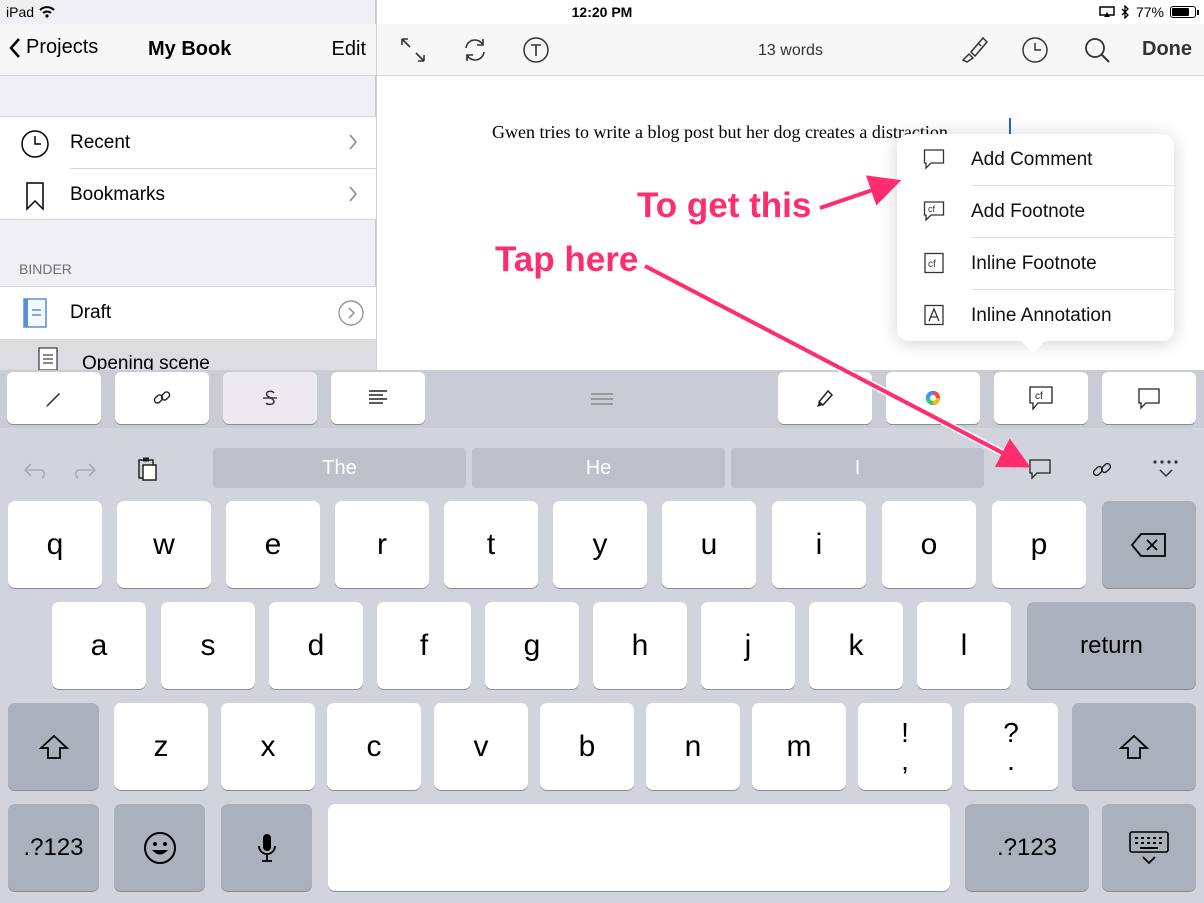 This screenshot has width=1204, height=903. I want to click on key-w: w, so click(164, 544).